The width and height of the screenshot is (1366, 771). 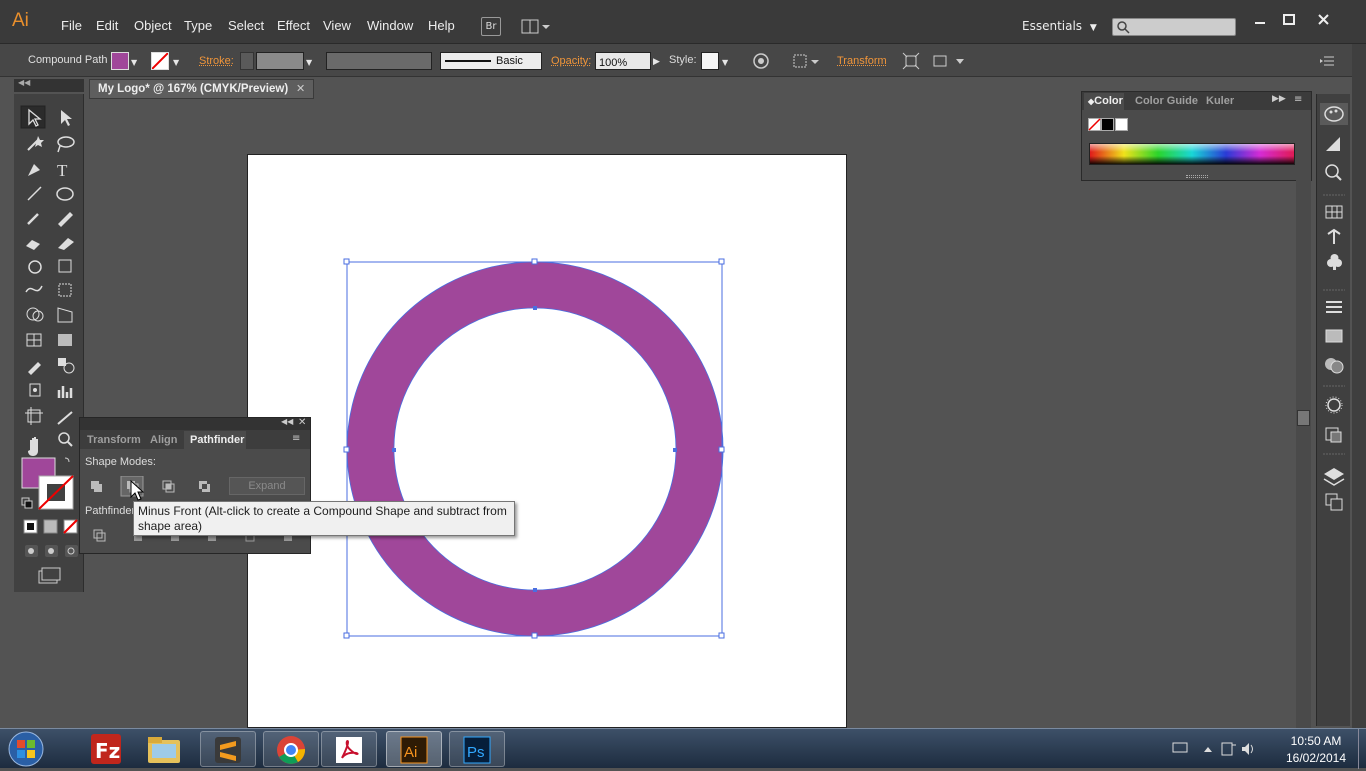 I want to click on menu-file: File, so click(x=71, y=25).